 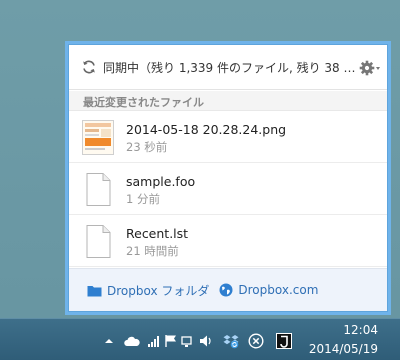 I want to click on file-time: 21 時間前, so click(x=152, y=251).